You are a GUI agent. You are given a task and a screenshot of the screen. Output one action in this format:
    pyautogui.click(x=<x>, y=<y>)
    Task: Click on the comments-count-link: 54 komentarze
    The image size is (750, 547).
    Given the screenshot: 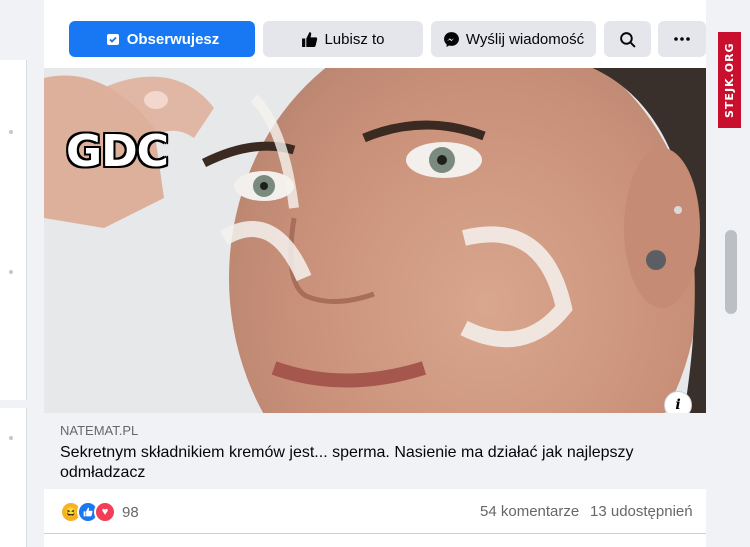 What is the action you would take?
    pyautogui.click(x=529, y=511)
    